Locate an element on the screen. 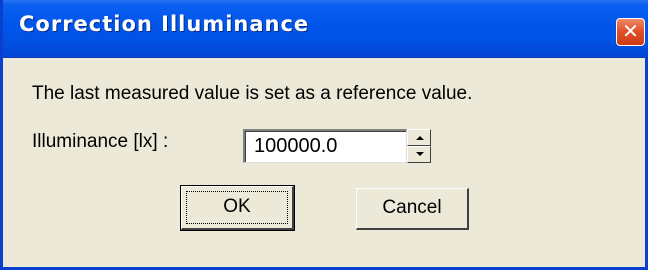  illuminance-input is located at coordinates (325, 146).